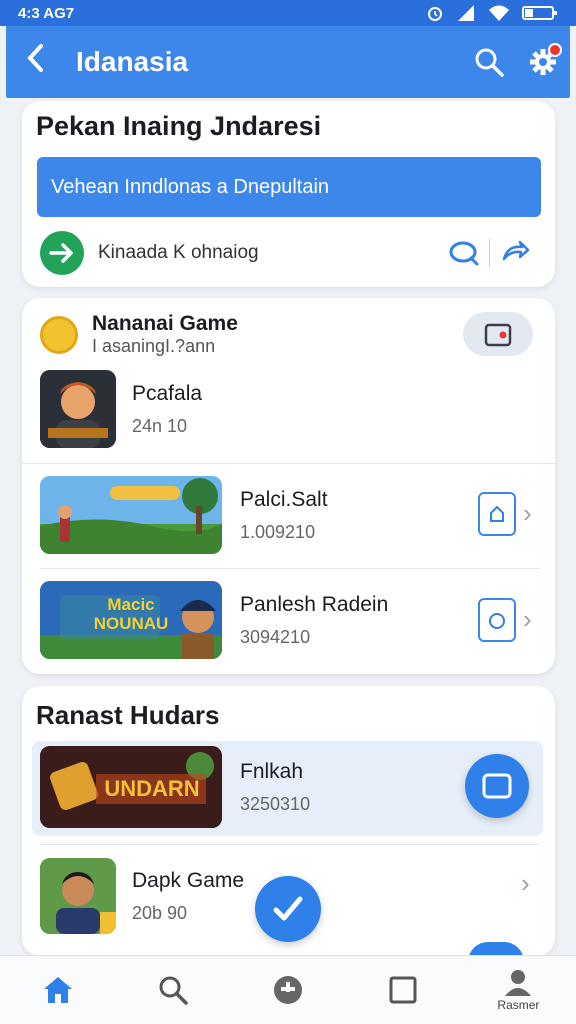 The image size is (576, 1024). Describe the element at coordinates (46, 13) in the screenshot. I see `status-time: 4:3 AG7` at that location.